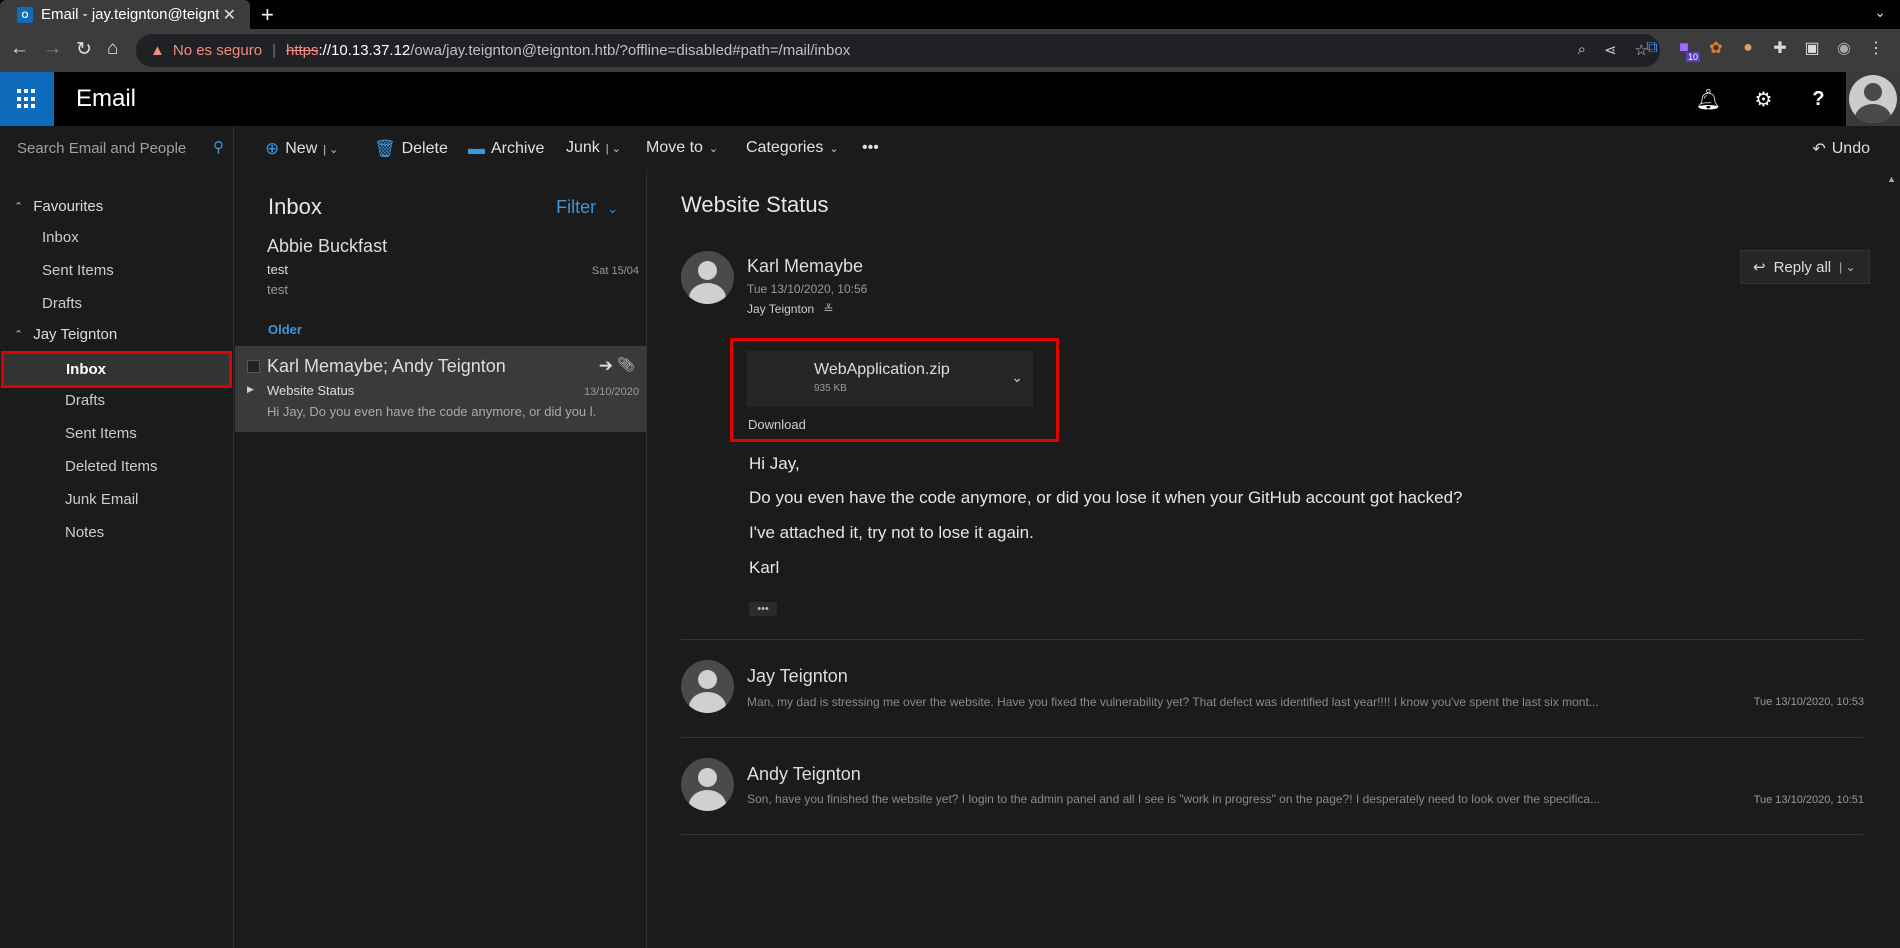 Image resolution: width=1900 pixels, height=948 pixels. I want to click on delete-button: 🗑︎ Delete, so click(411, 149).